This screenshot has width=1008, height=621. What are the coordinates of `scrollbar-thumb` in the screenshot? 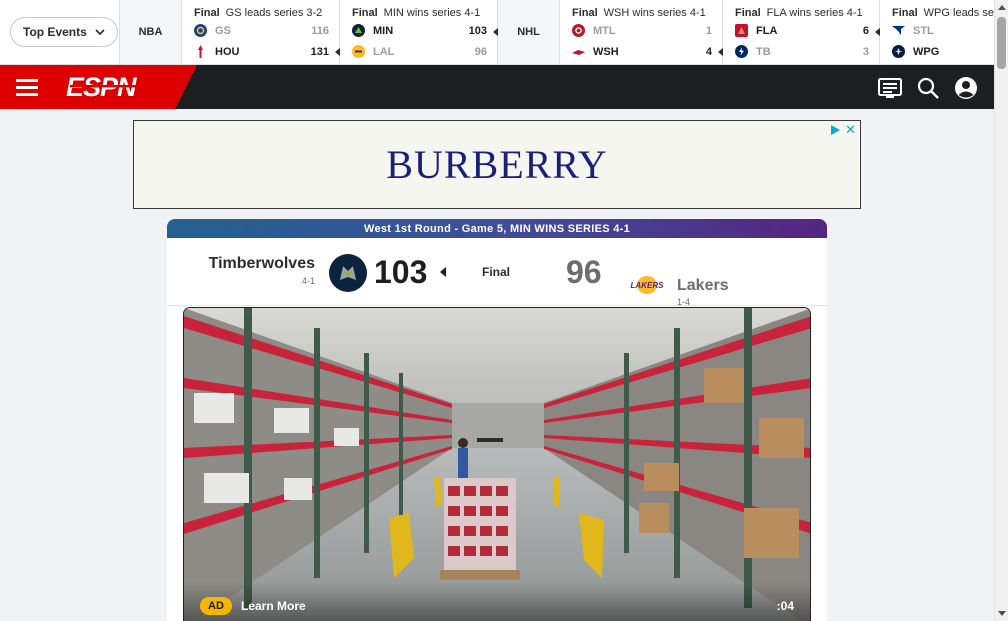 It's located at (1001, 43).